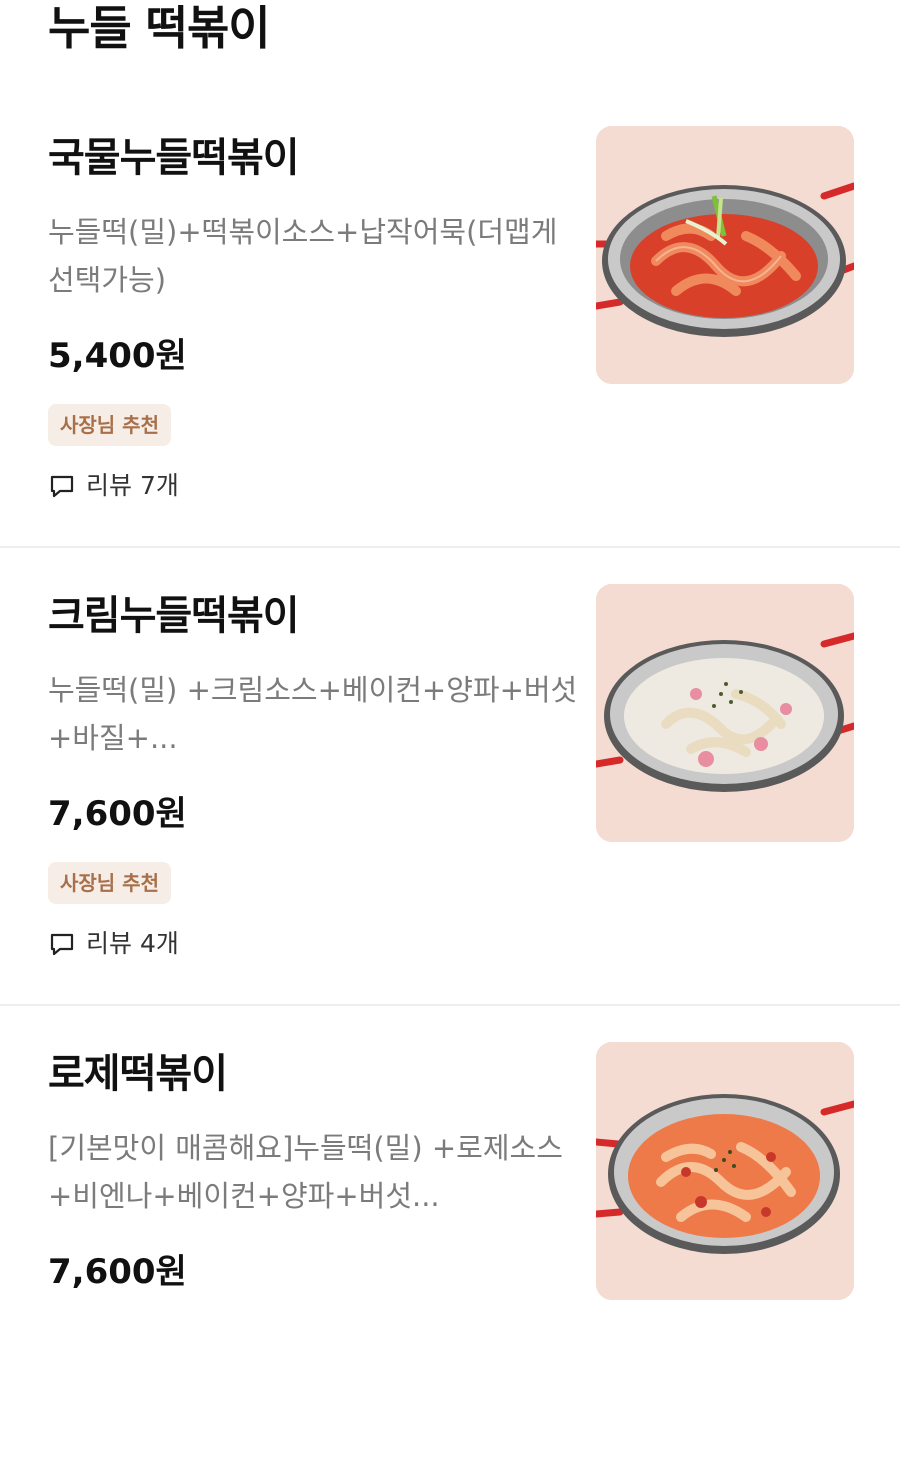 This screenshot has width=900, height=1462. I want to click on menu-item-price: 5,400원, so click(117, 356).